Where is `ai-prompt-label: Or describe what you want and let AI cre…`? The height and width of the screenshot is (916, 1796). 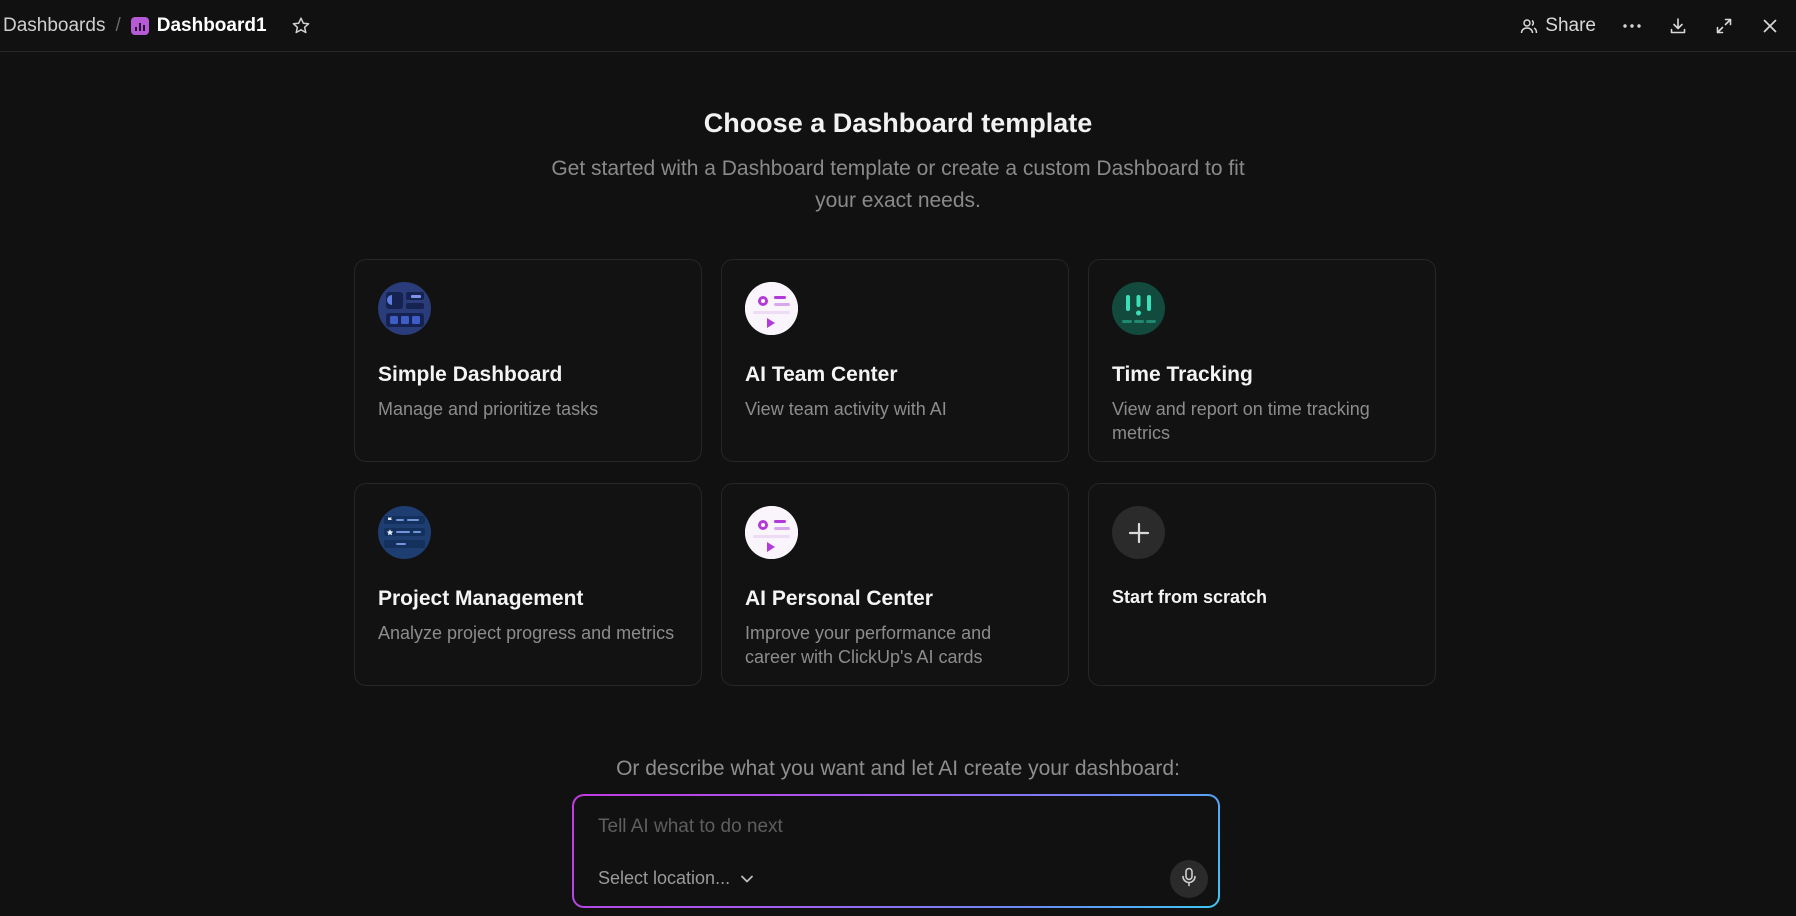
ai-prompt-label: Or describe what you want and let AI cre… is located at coordinates (898, 768).